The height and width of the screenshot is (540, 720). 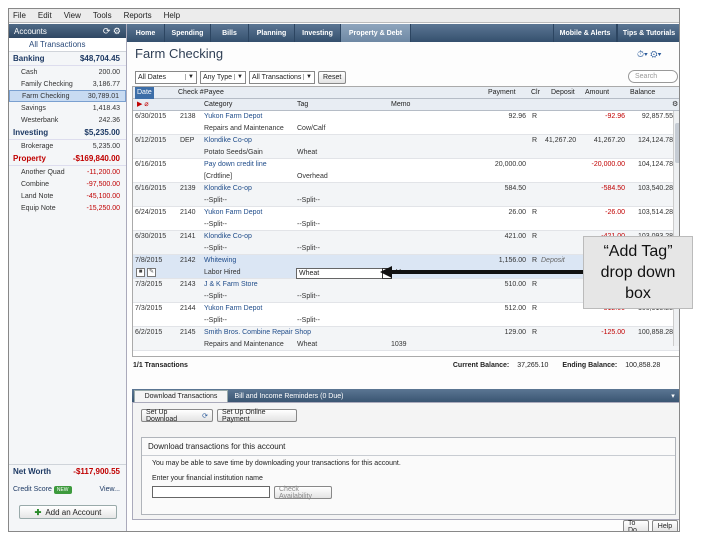 I want to click on account-balance: 30,789.01, so click(x=103, y=96).